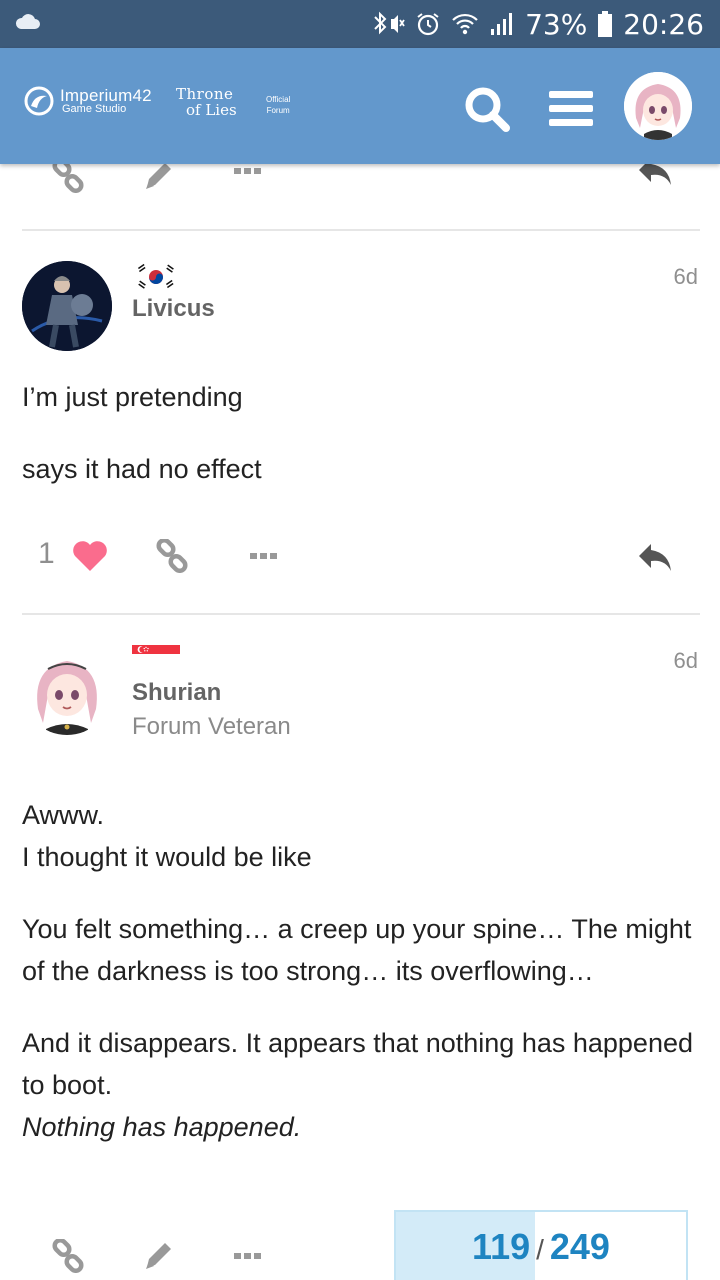  Describe the element at coordinates (162, 1127) in the screenshot. I see `post-line-italic: Nothing has happened.` at that location.